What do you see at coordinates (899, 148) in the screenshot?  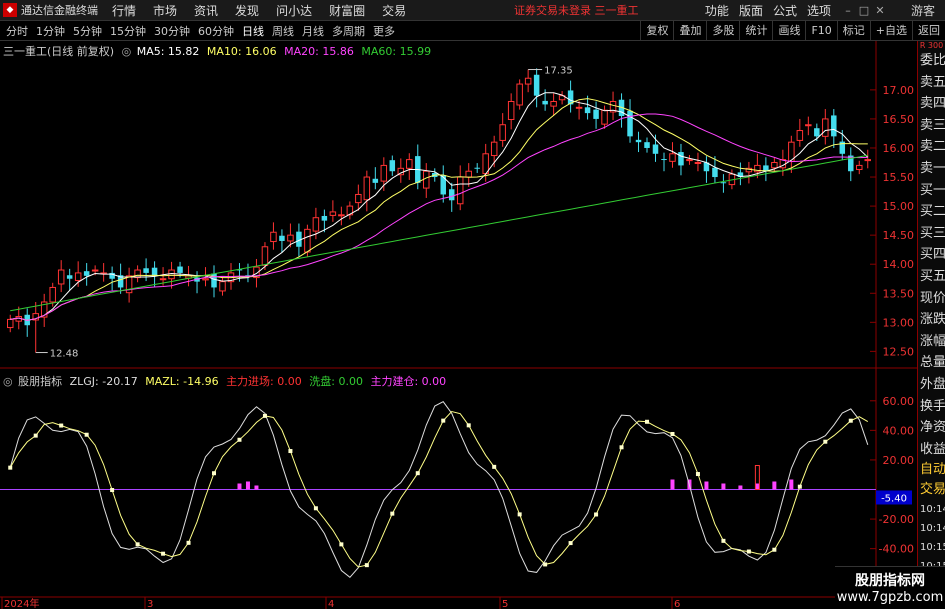 I see `y-tick-label: 16.00` at bounding box center [899, 148].